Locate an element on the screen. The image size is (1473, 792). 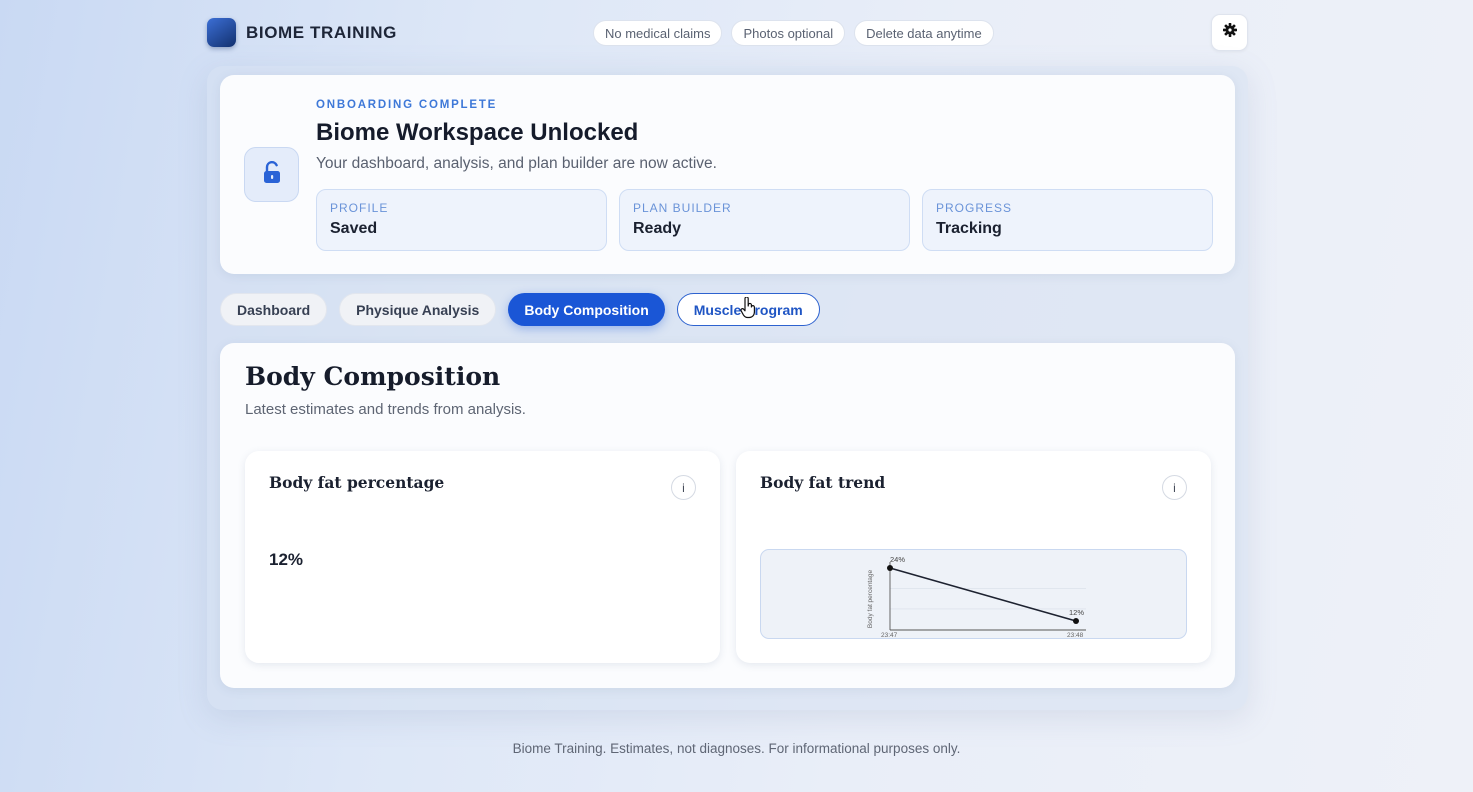
unlock-icon is located at coordinates (272, 174).